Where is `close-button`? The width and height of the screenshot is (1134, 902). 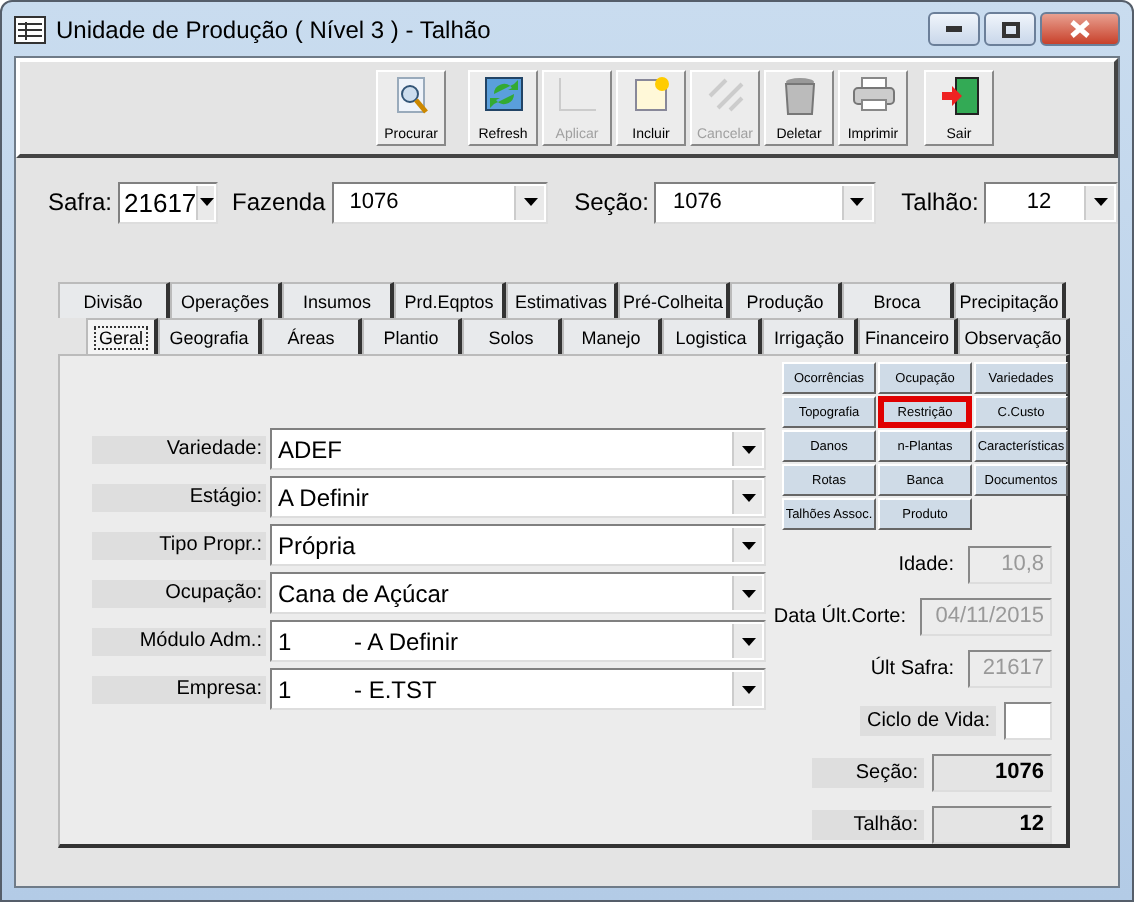 close-button is located at coordinates (1080, 29).